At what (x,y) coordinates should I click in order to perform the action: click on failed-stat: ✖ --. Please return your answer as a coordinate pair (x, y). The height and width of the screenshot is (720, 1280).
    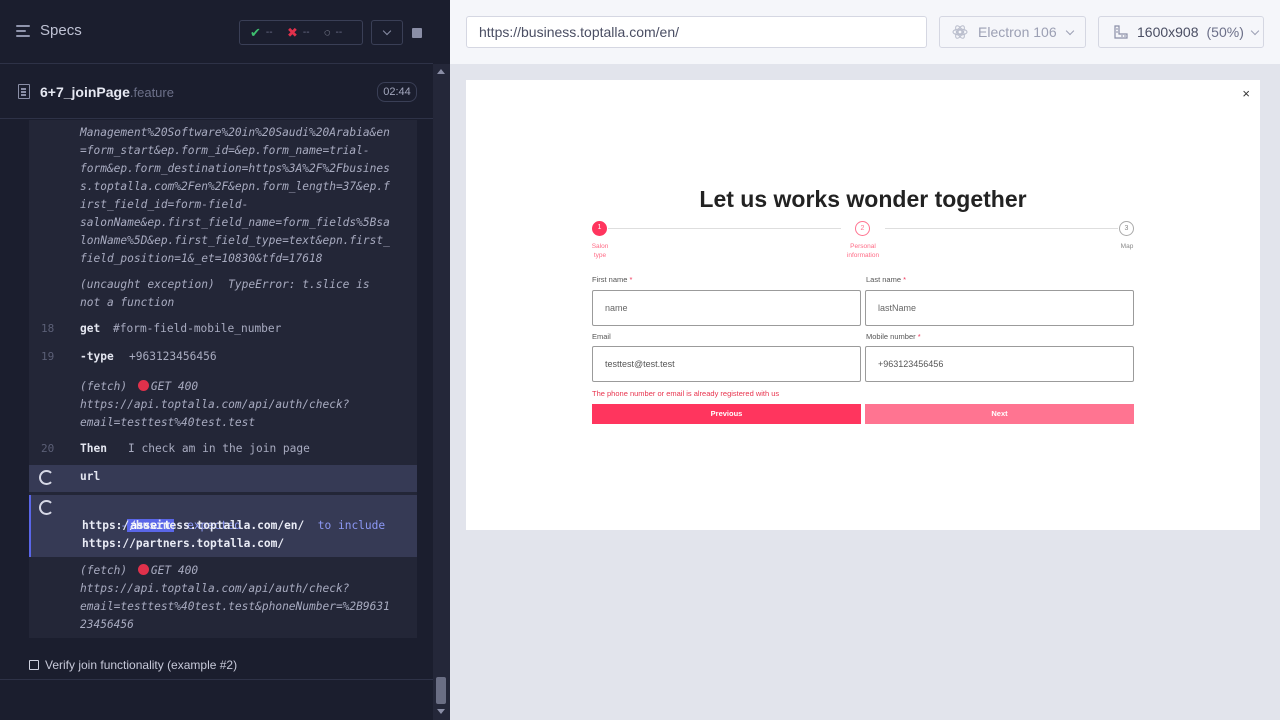
    Looking at the image, I should click on (298, 32).